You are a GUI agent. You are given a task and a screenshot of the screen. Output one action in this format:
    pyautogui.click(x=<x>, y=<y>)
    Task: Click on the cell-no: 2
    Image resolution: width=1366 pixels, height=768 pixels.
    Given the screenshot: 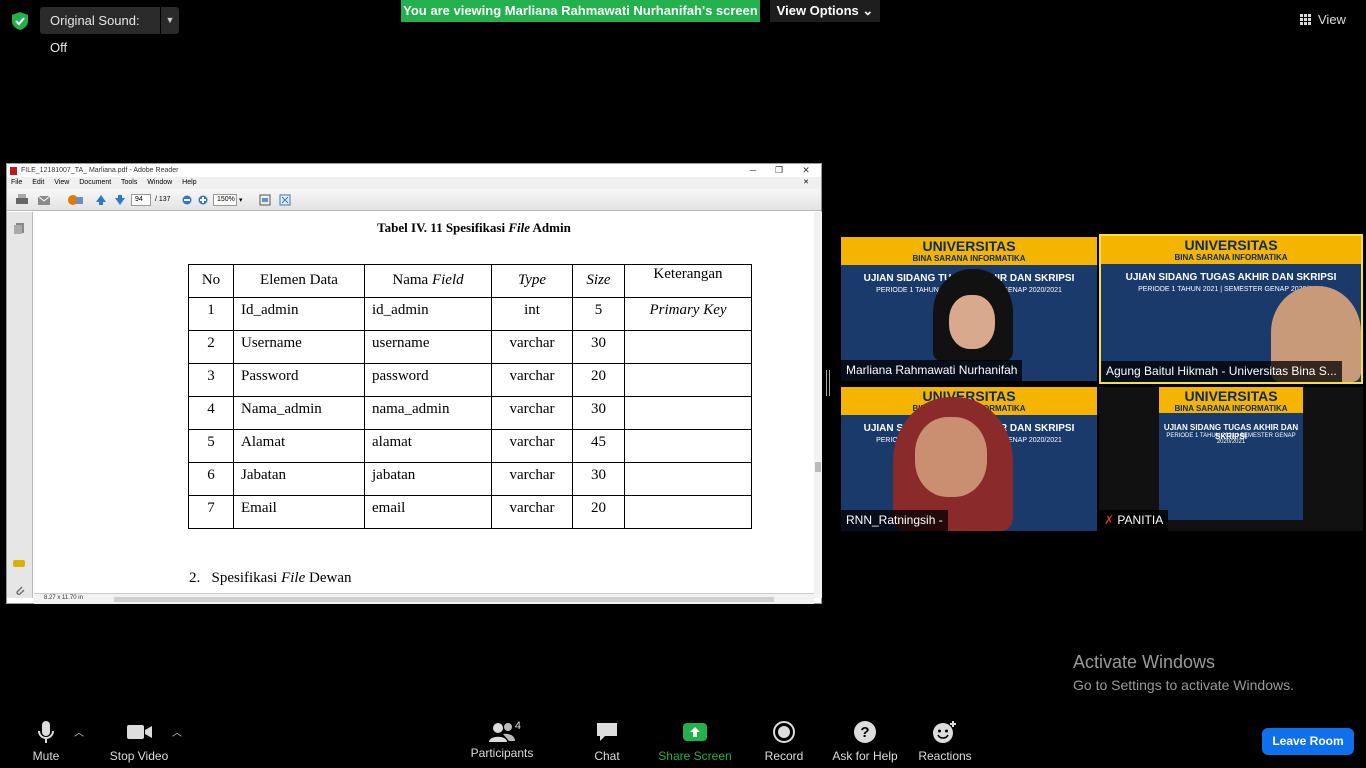 What is the action you would take?
    pyautogui.click(x=211, y=347)
    